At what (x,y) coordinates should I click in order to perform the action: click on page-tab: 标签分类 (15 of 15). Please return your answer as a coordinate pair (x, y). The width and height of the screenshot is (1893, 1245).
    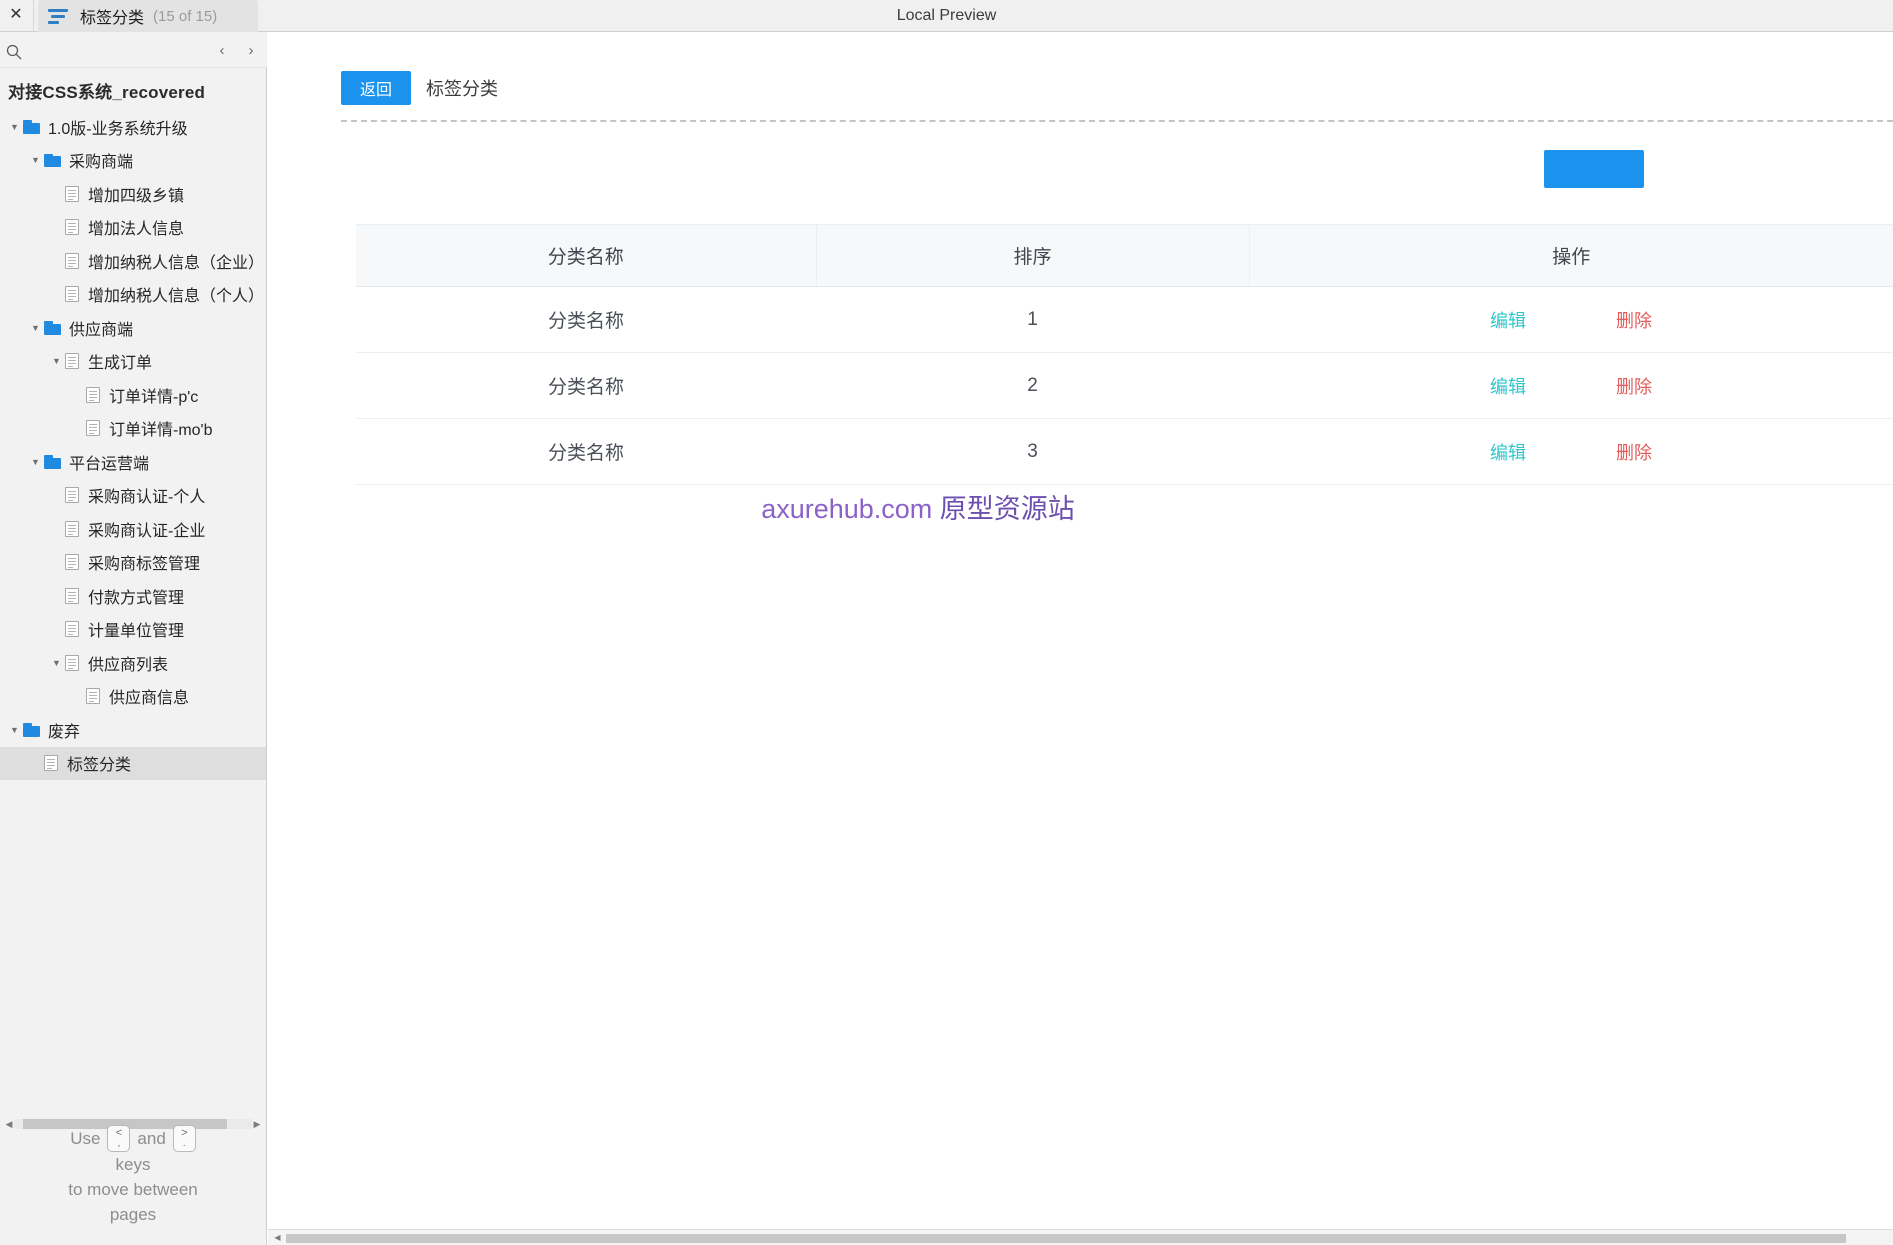
    Looking at the image, I should click on (148, 16).